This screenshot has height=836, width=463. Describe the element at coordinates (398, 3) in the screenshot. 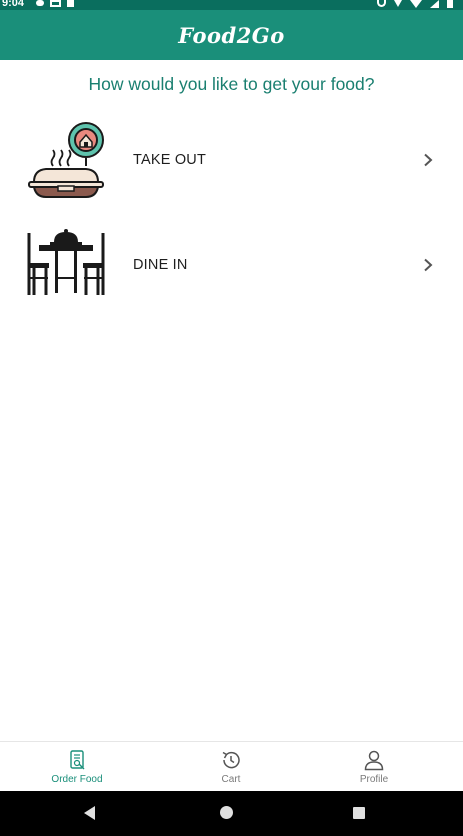

I see `vpn-icon` at that location.